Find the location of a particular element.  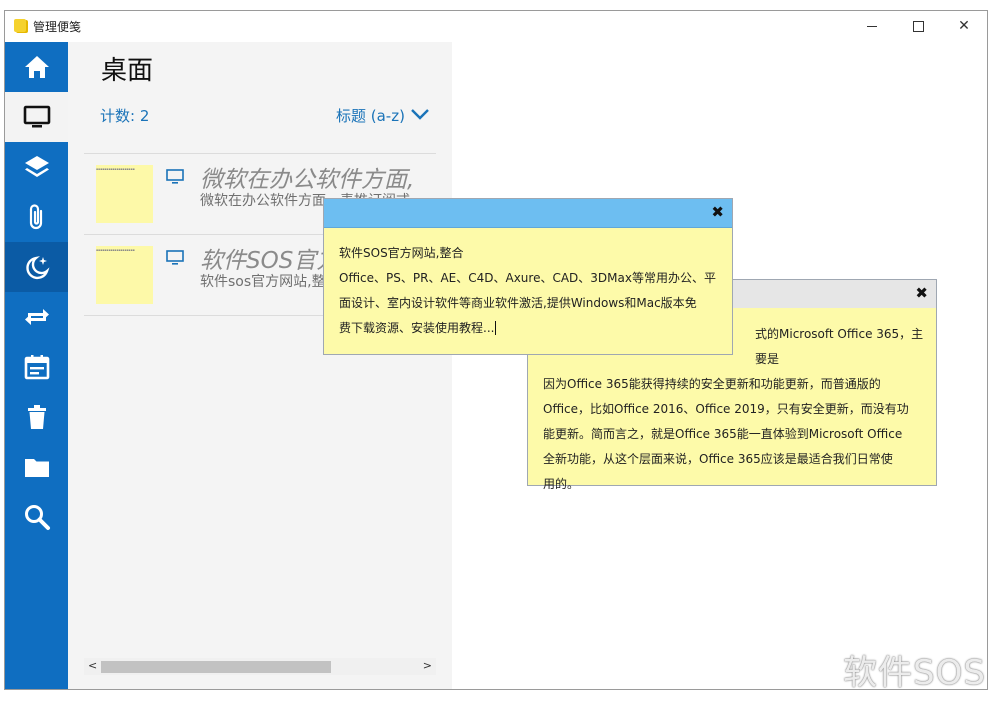

sidebar-item-search is located at coordinates (36, 517).